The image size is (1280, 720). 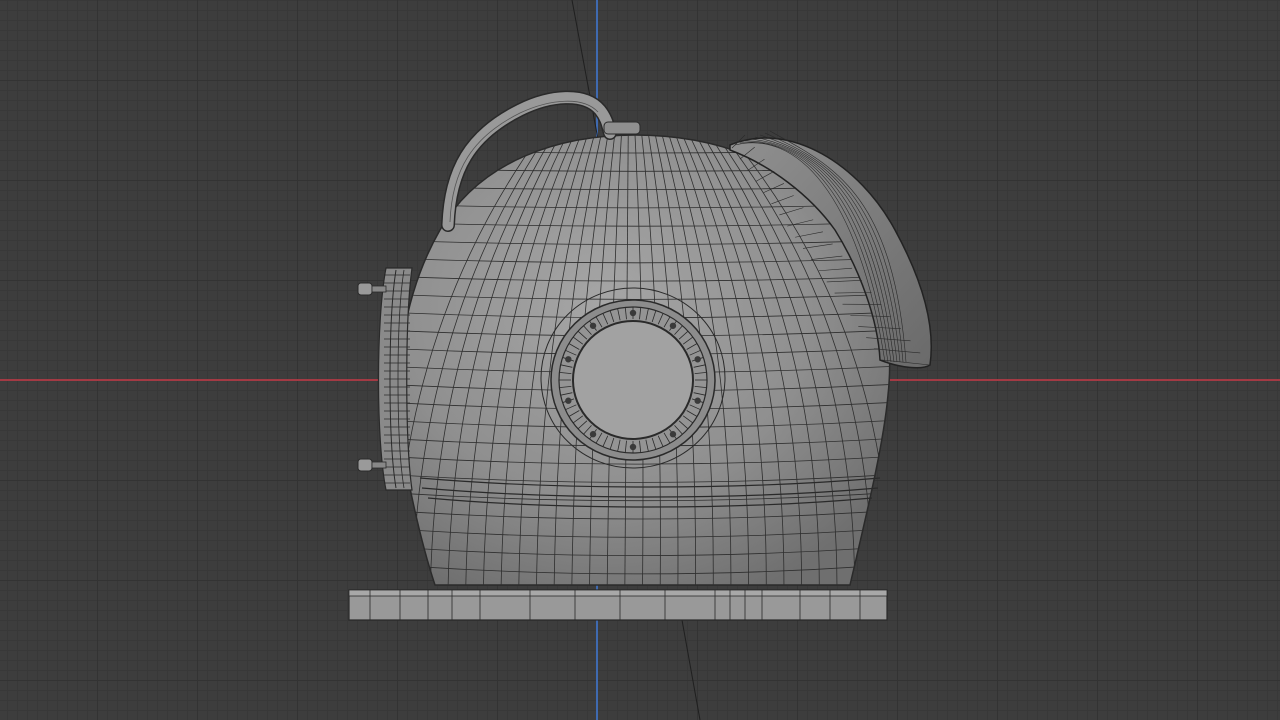 I want to click on view-guide-line, so click(x=586, y=75).